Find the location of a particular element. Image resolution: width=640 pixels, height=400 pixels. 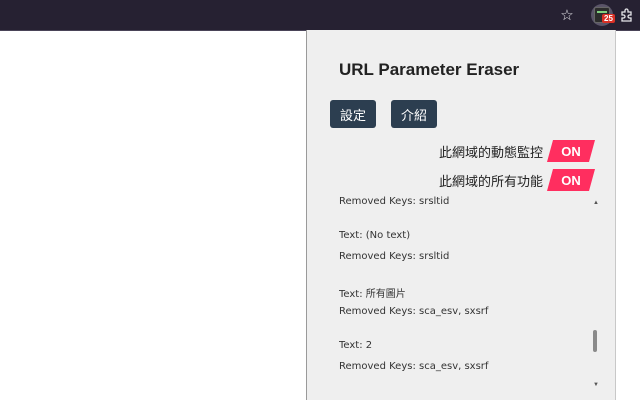

all-features-label: 此網域的所有功能 is located at coordinates (490, 182).